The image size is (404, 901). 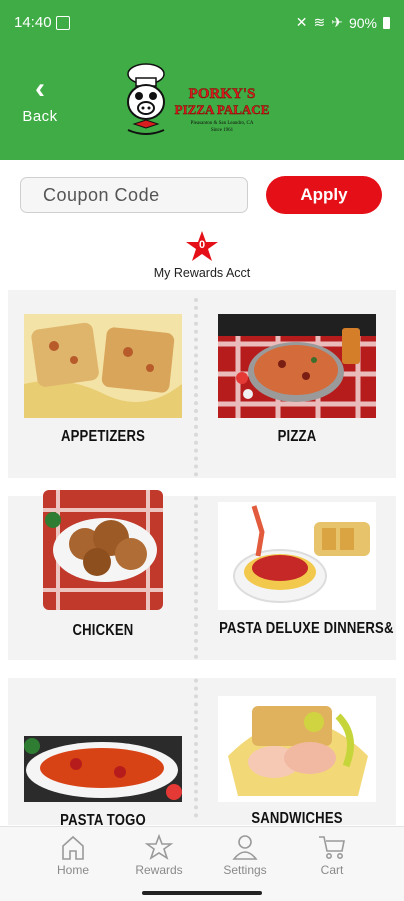 I want to click on category-label: APPETIZERS, so click(x=103, y=436).